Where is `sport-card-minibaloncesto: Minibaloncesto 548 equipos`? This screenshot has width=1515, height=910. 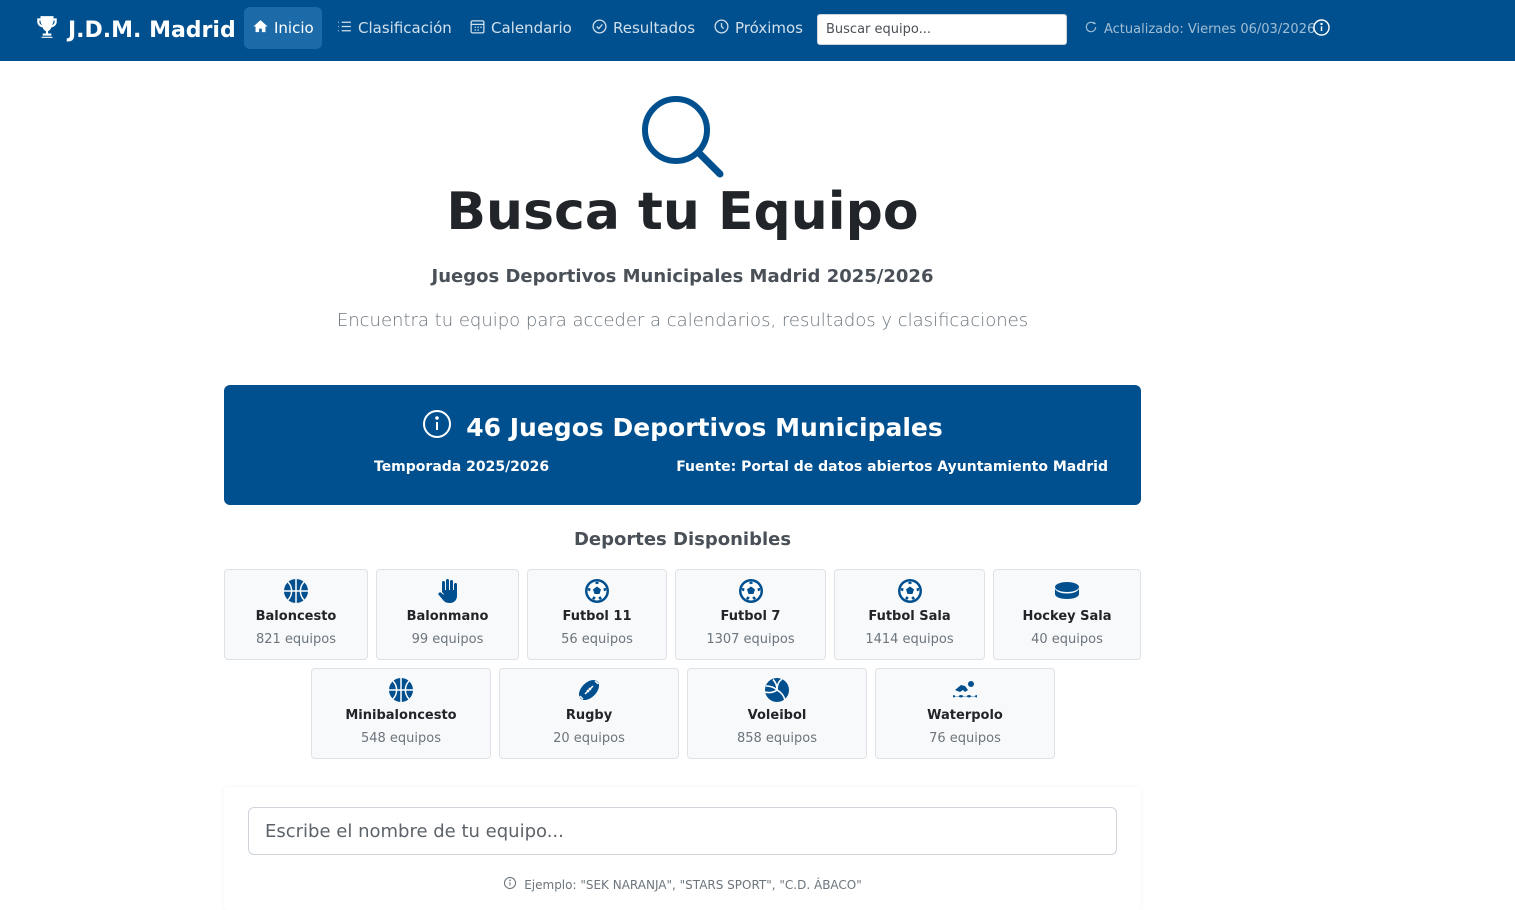
sport-card-minibaloncesto: Minibaloncesto 548 equipos is located at coordinates (401, 713).